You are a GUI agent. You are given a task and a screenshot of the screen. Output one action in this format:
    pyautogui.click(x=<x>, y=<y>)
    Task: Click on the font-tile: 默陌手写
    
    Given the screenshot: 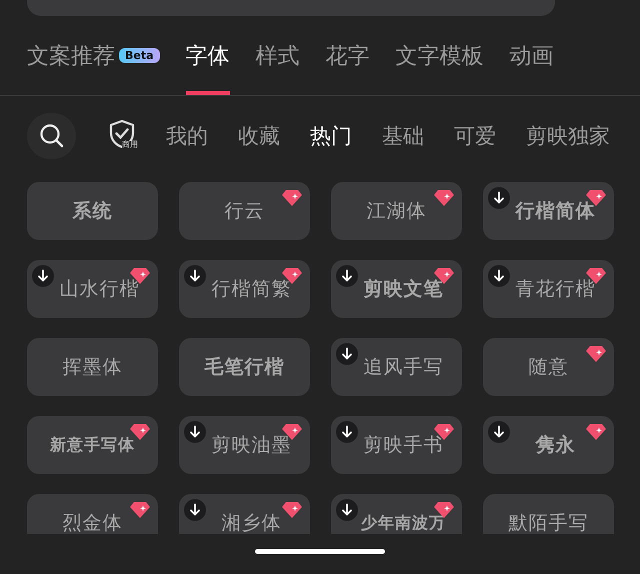 What is the action you would take?
    pyautogui.click(x=548, y=514)
    